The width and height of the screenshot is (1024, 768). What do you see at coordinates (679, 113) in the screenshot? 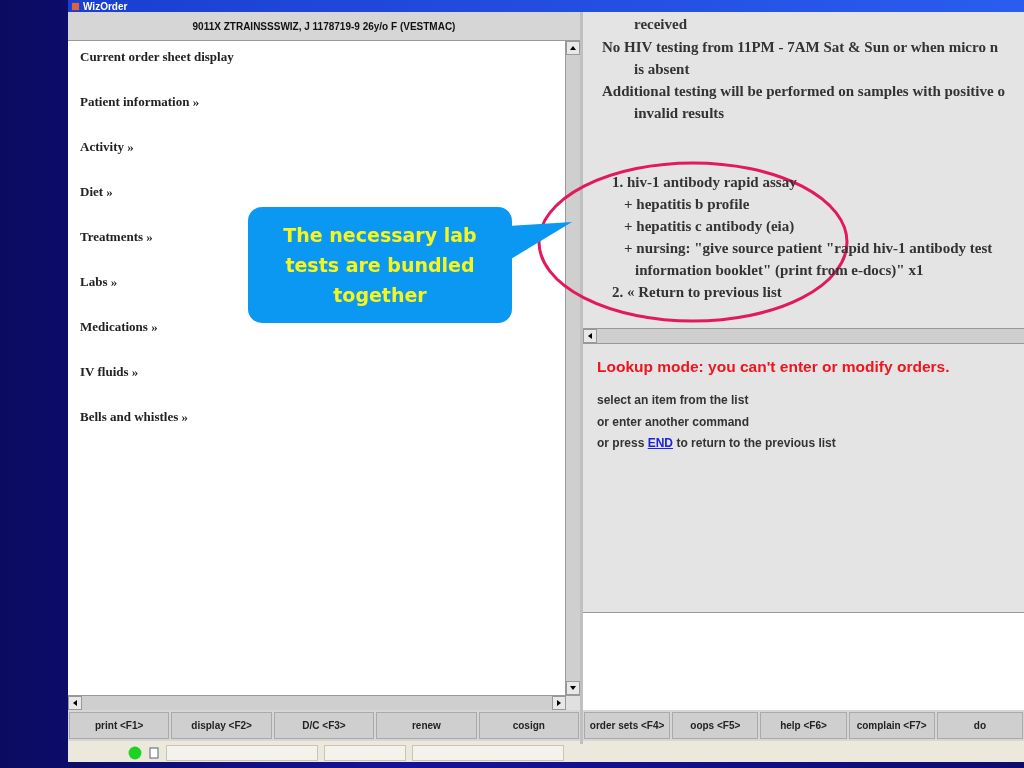
I see `order-line: invalid results` at bounding box center [679, 113].